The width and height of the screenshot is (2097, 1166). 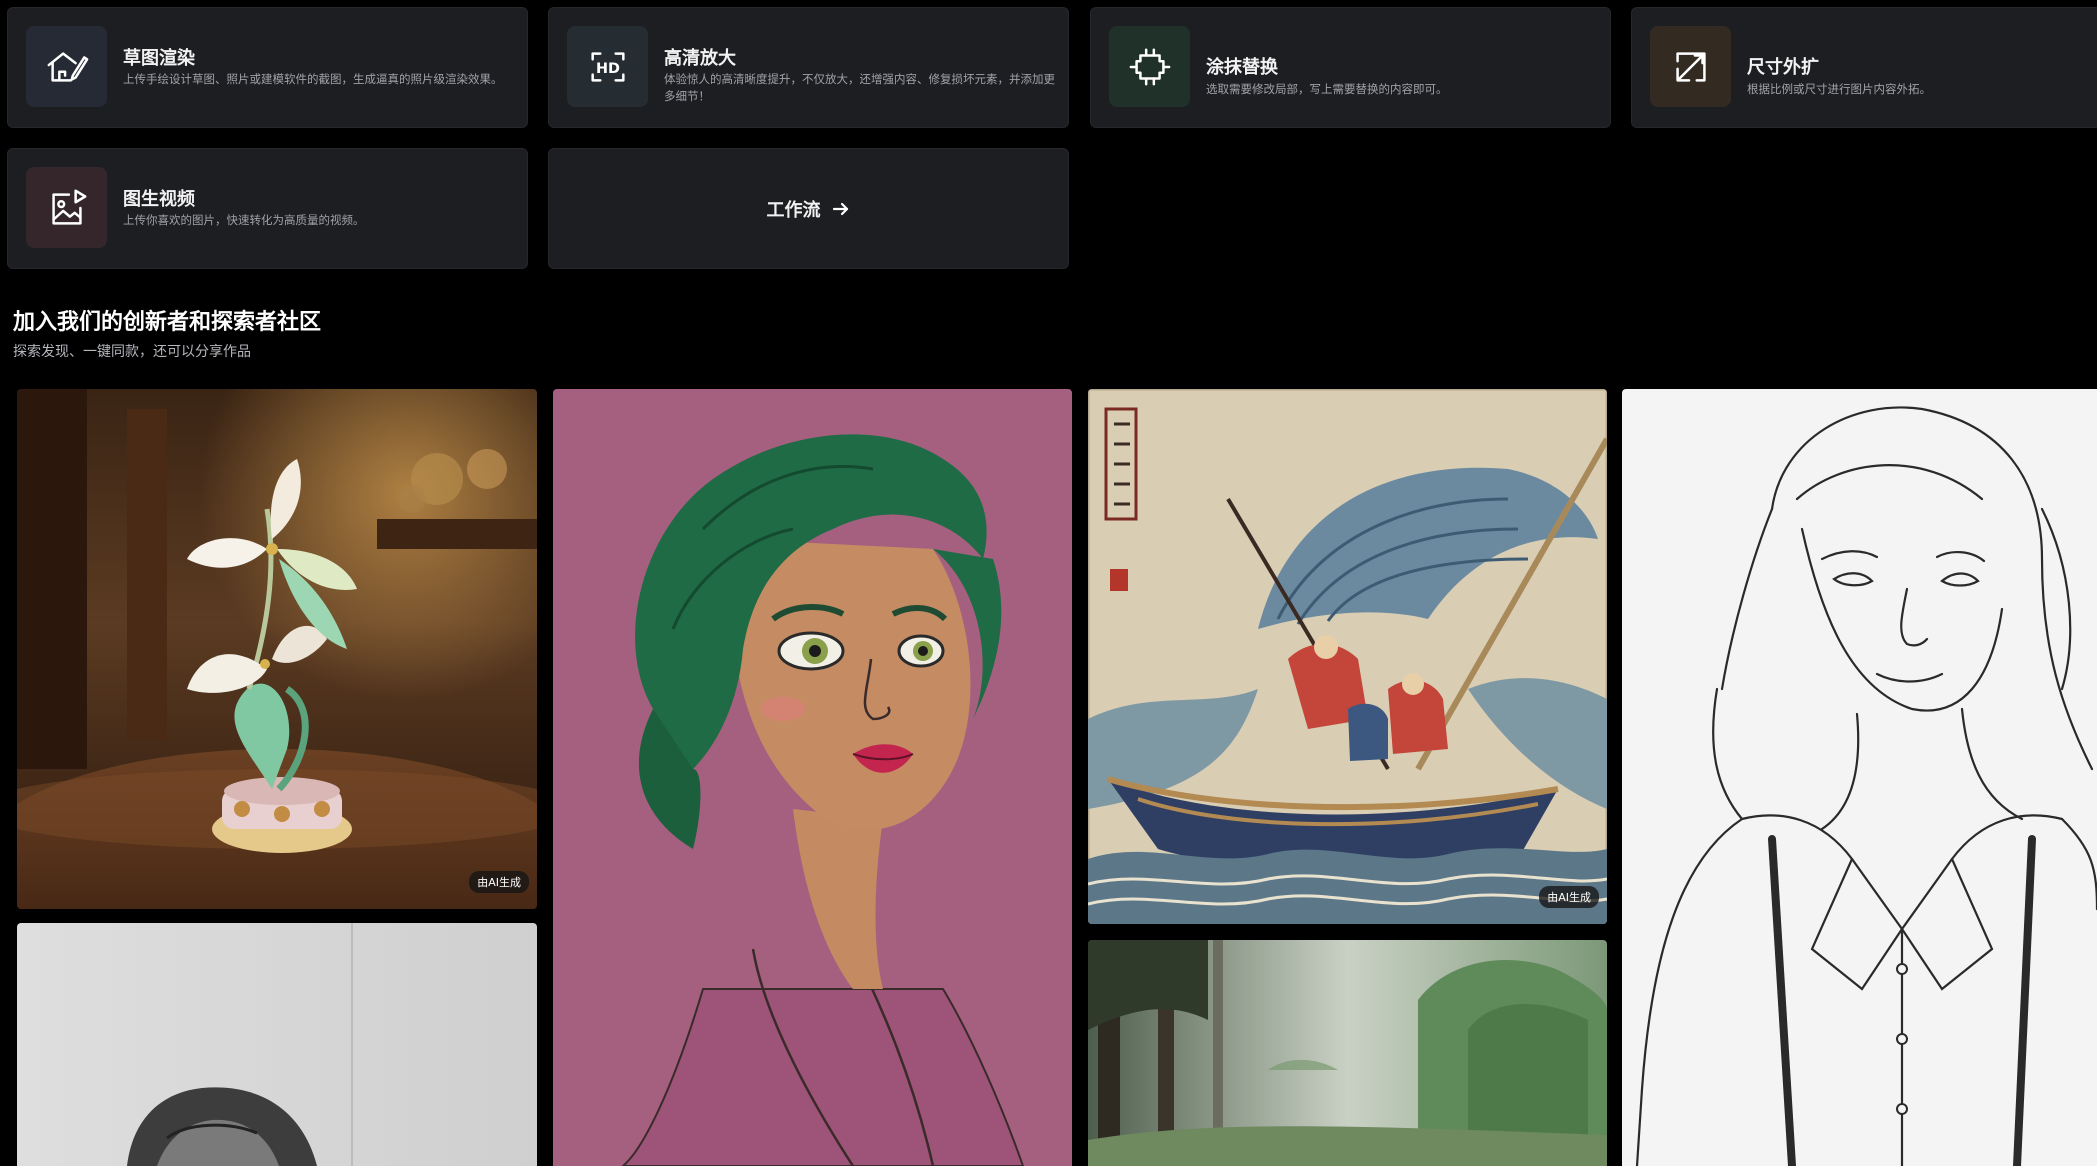 I want to click on community-subtitle: 探索发现、一键同款，还可以分享作品, so click(x=132, y=352).